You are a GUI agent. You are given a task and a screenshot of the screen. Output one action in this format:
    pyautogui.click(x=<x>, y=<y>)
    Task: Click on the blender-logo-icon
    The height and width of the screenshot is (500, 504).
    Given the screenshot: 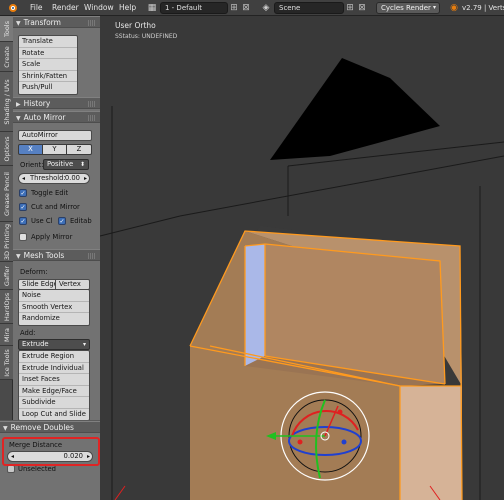 What is the action you would take?
    pyautogui.click(x=12, y=8)
    